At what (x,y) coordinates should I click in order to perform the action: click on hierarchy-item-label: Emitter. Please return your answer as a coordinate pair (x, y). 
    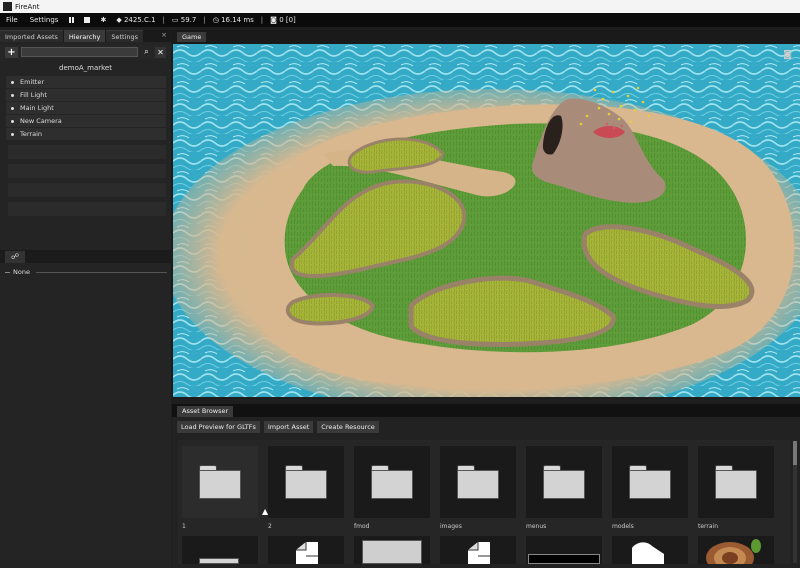
    Looking at the image, I should click on (32, 82).